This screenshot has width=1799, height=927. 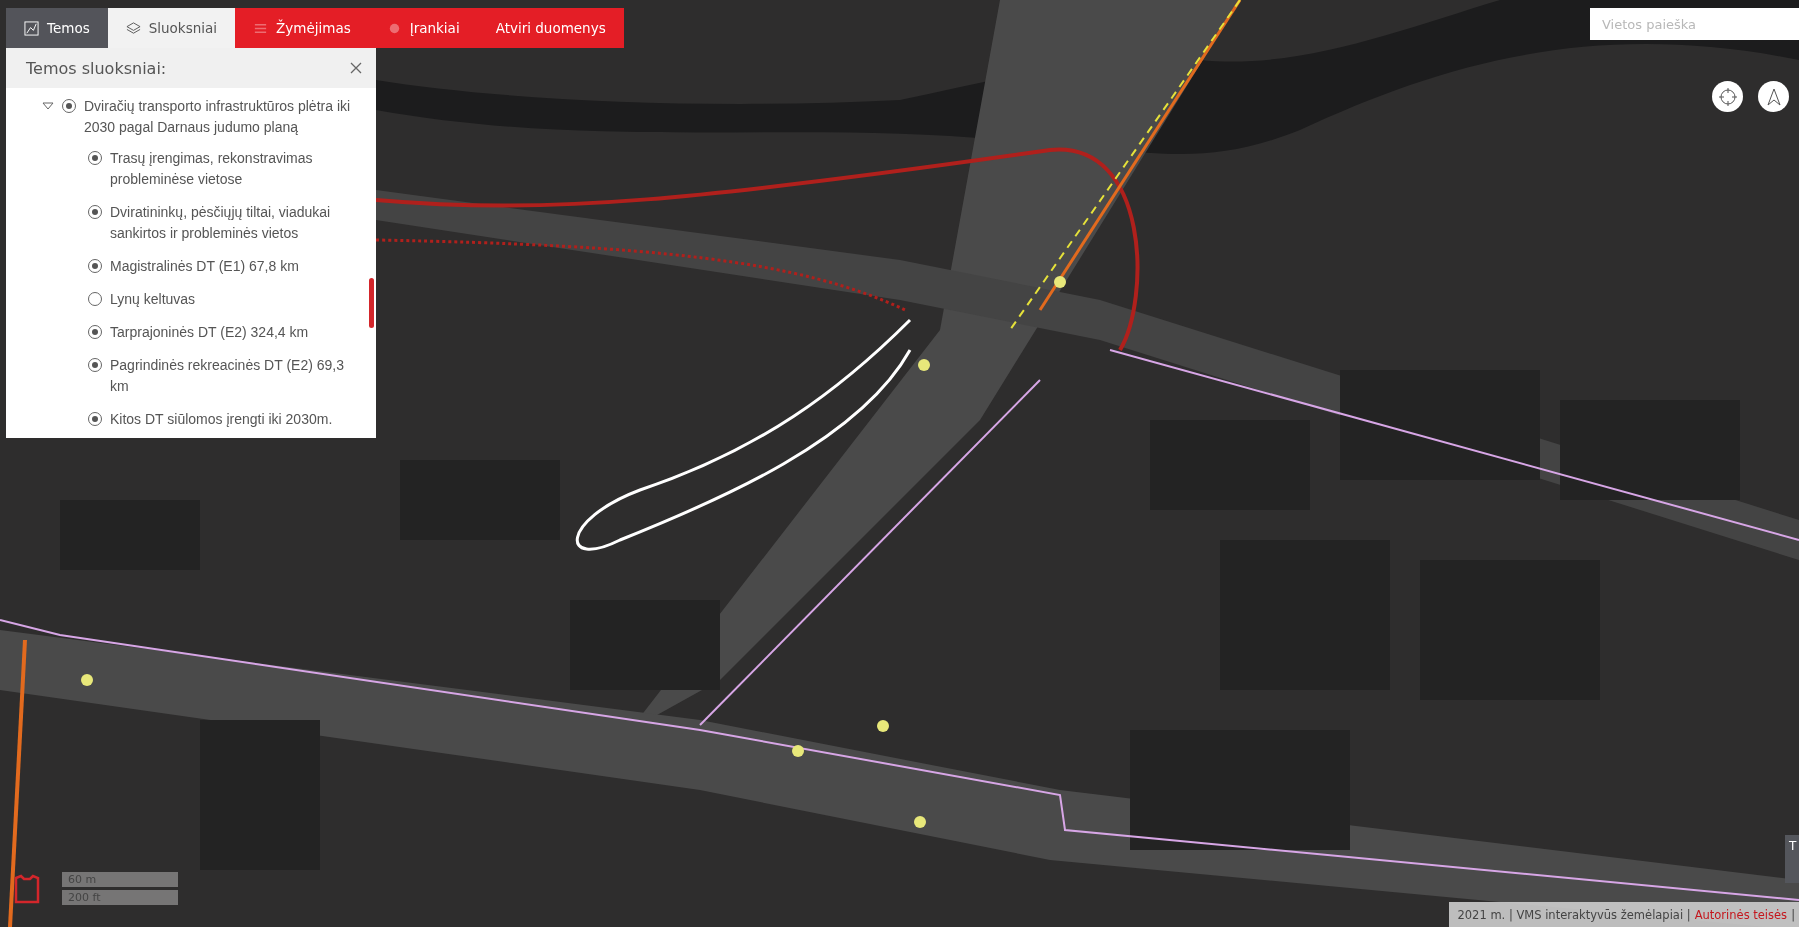 I want to click on close-icon, so click(x=356, y=68).